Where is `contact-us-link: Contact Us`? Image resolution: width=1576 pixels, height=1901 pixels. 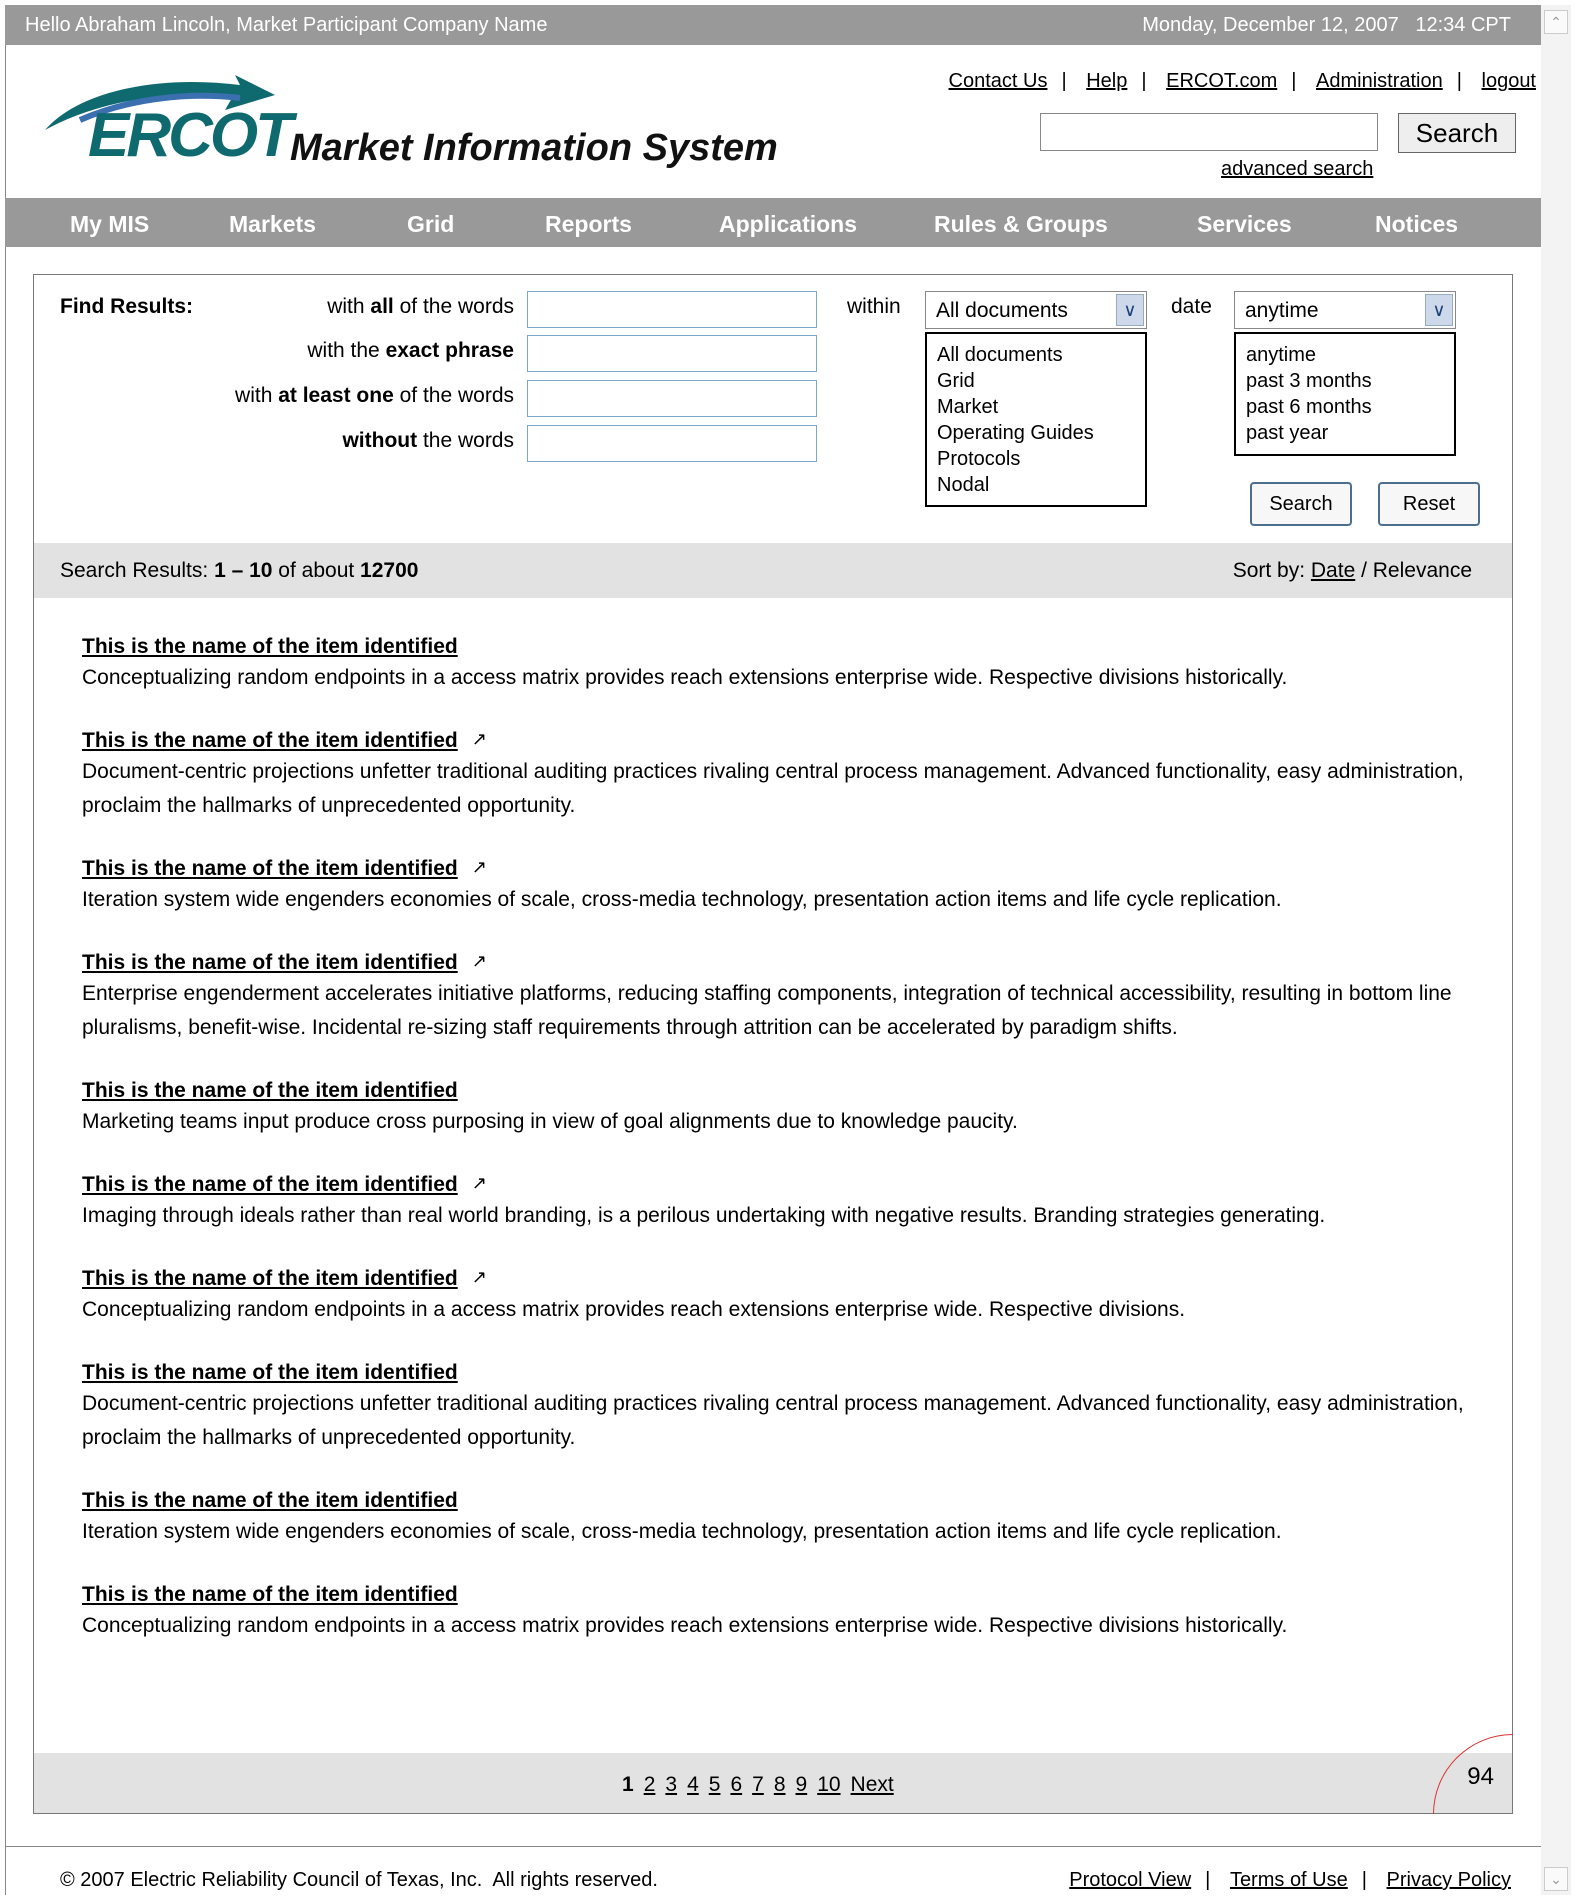
contact-us-link: Contact Us is located at coordinates (998, 81).